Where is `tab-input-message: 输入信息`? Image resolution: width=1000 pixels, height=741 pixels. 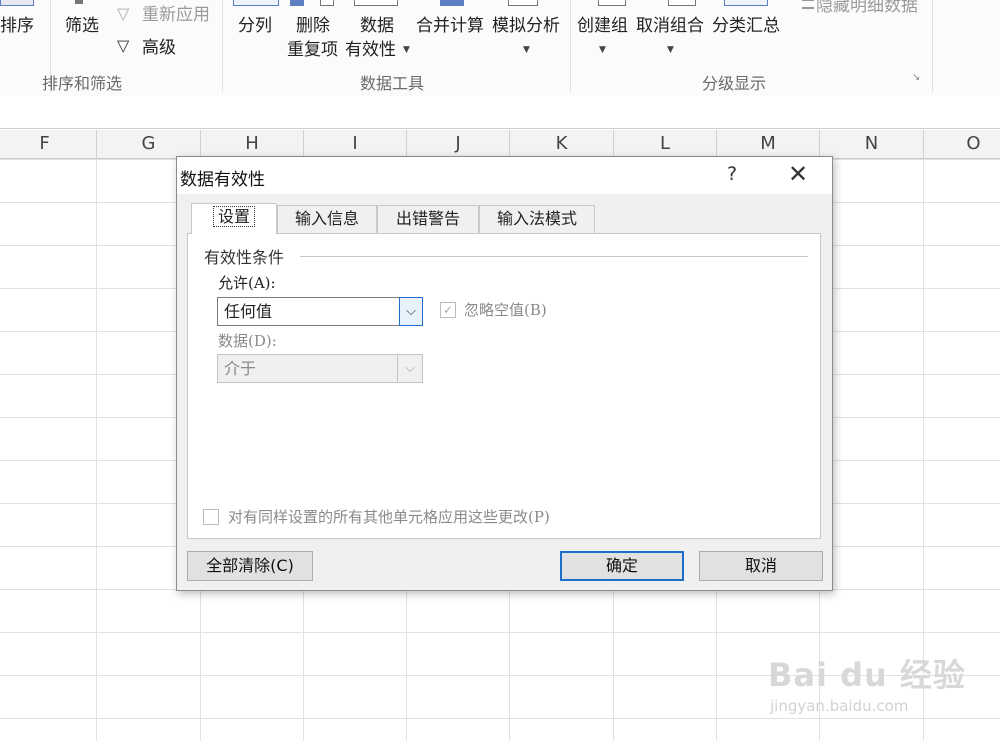 tab-input-message: 输入信息 is located at coordinates (327, 219).